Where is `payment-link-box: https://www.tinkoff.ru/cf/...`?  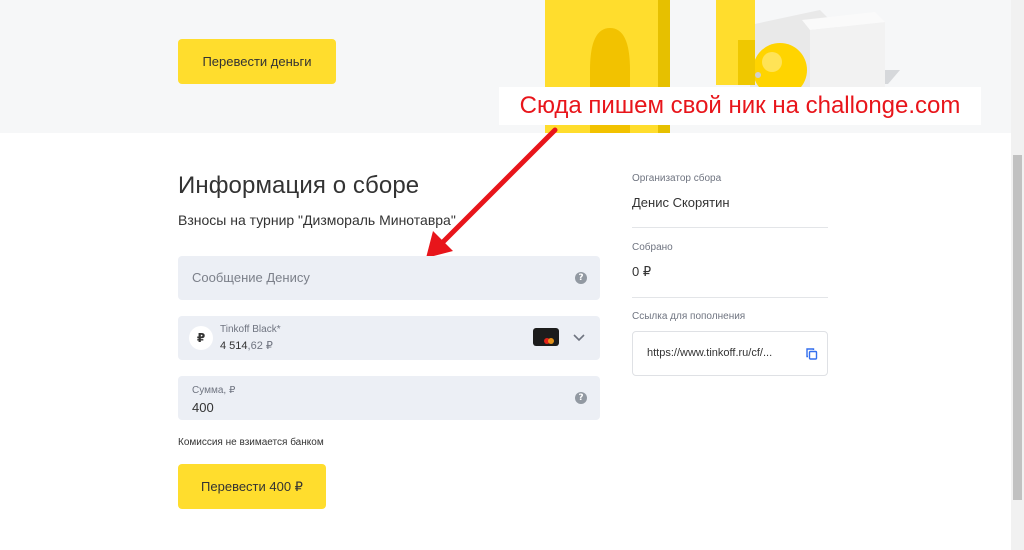
payment-link-box: https://www.tinkoff.ru/cf/... is located at coordinates (730, 353).